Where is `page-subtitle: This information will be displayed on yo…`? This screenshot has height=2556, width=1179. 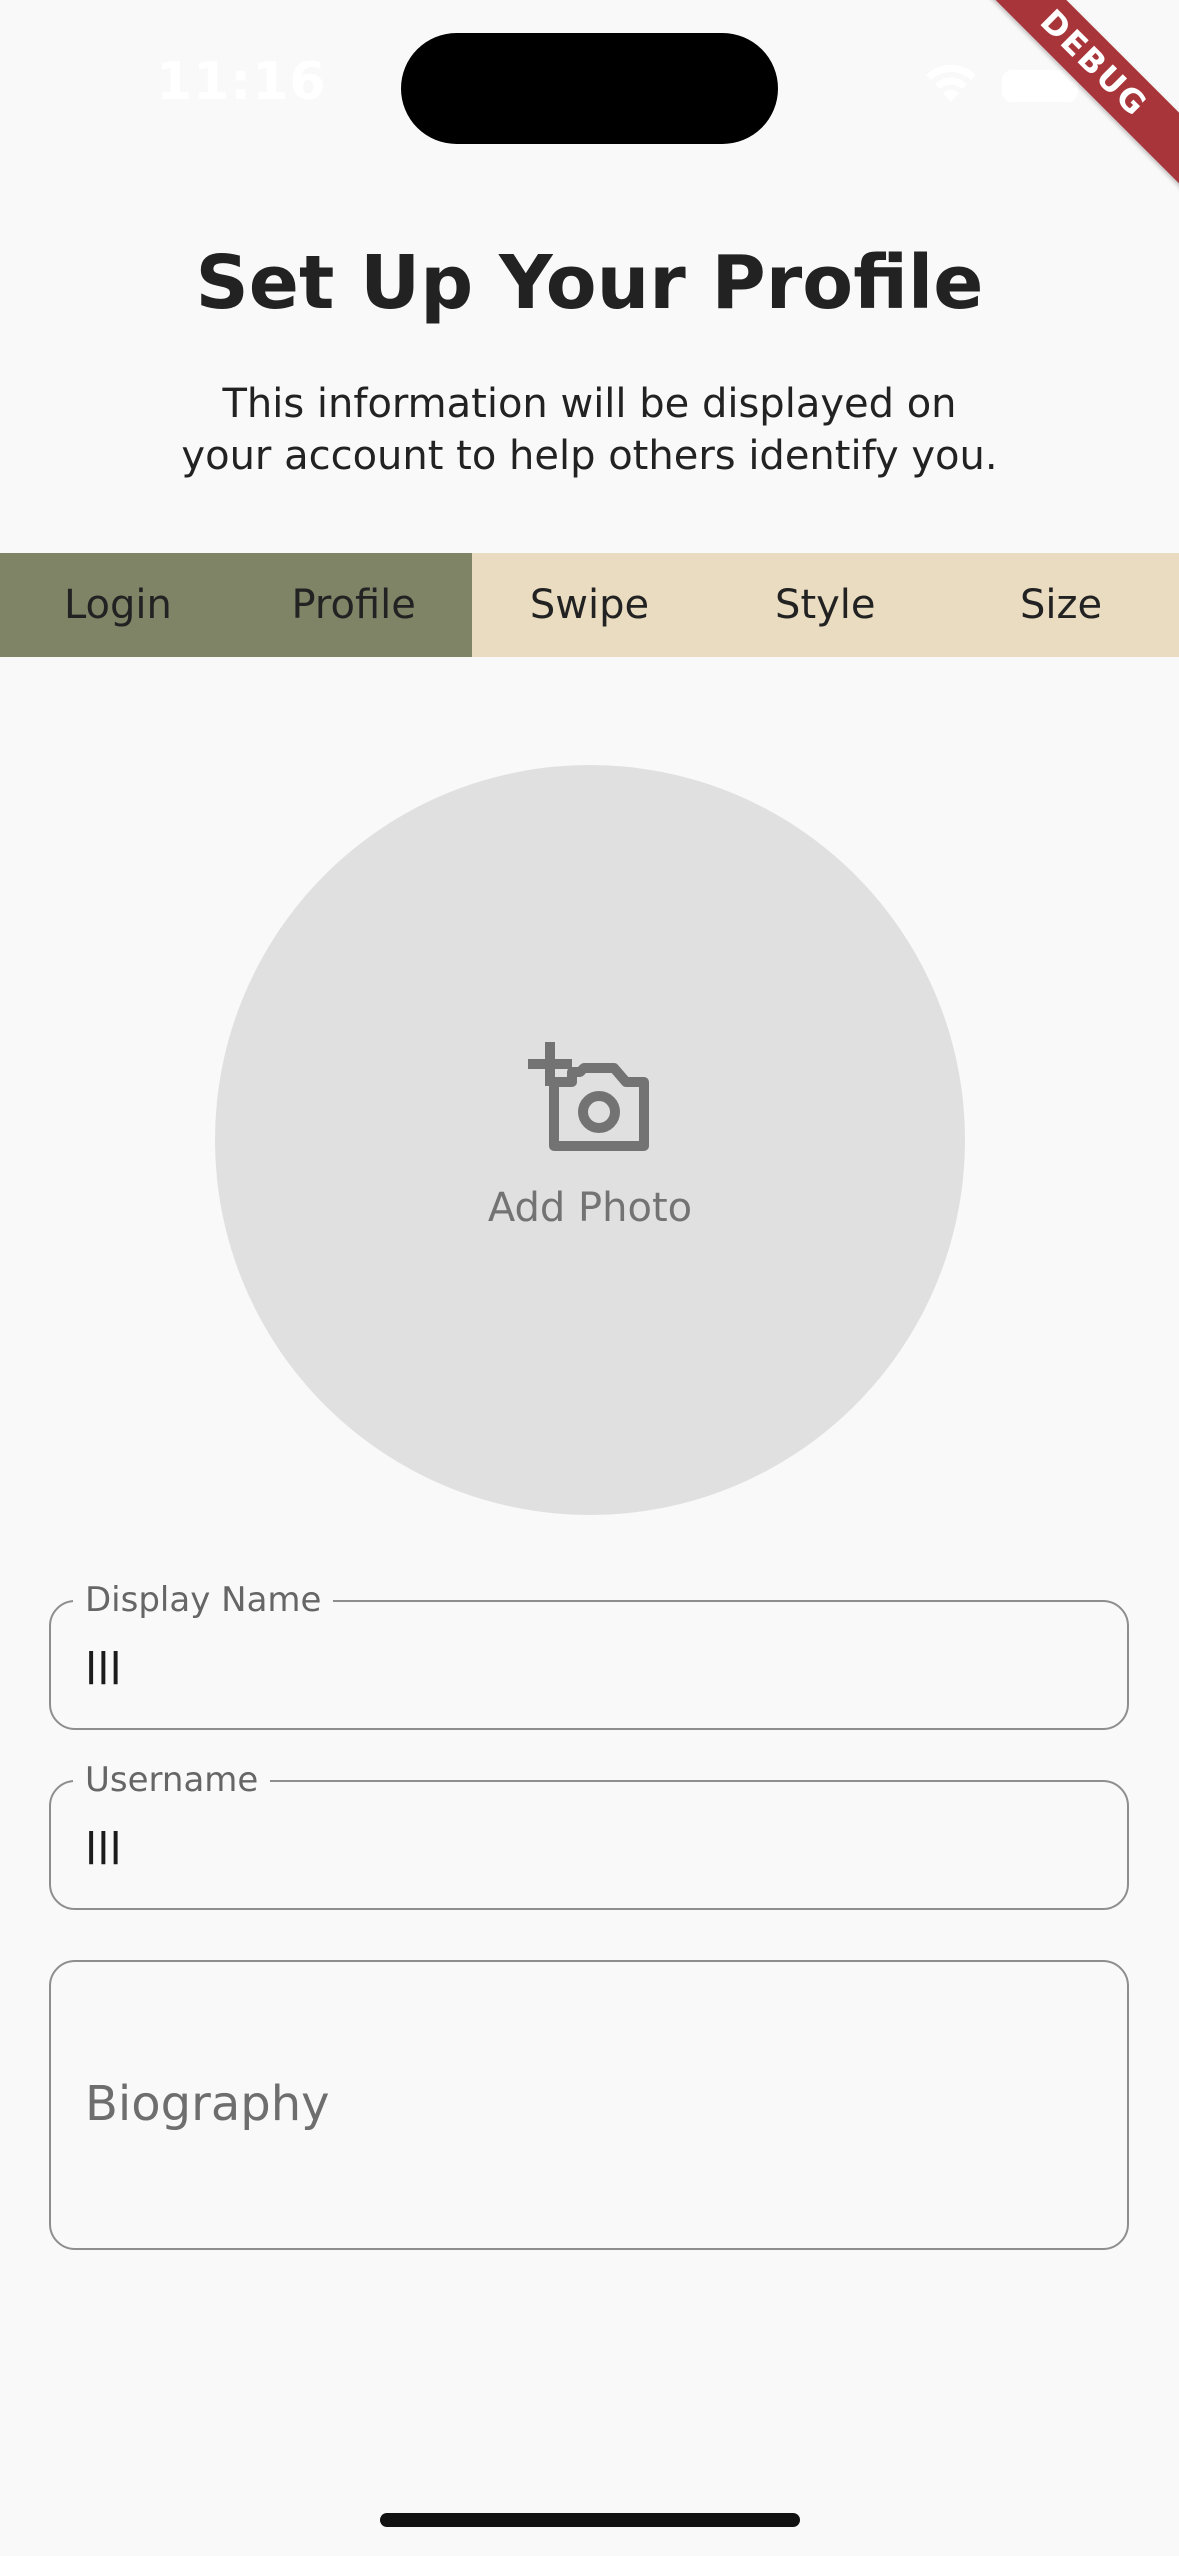 page-subtitle: This information will be displayed on yo… is located at coordinates (589, 430).